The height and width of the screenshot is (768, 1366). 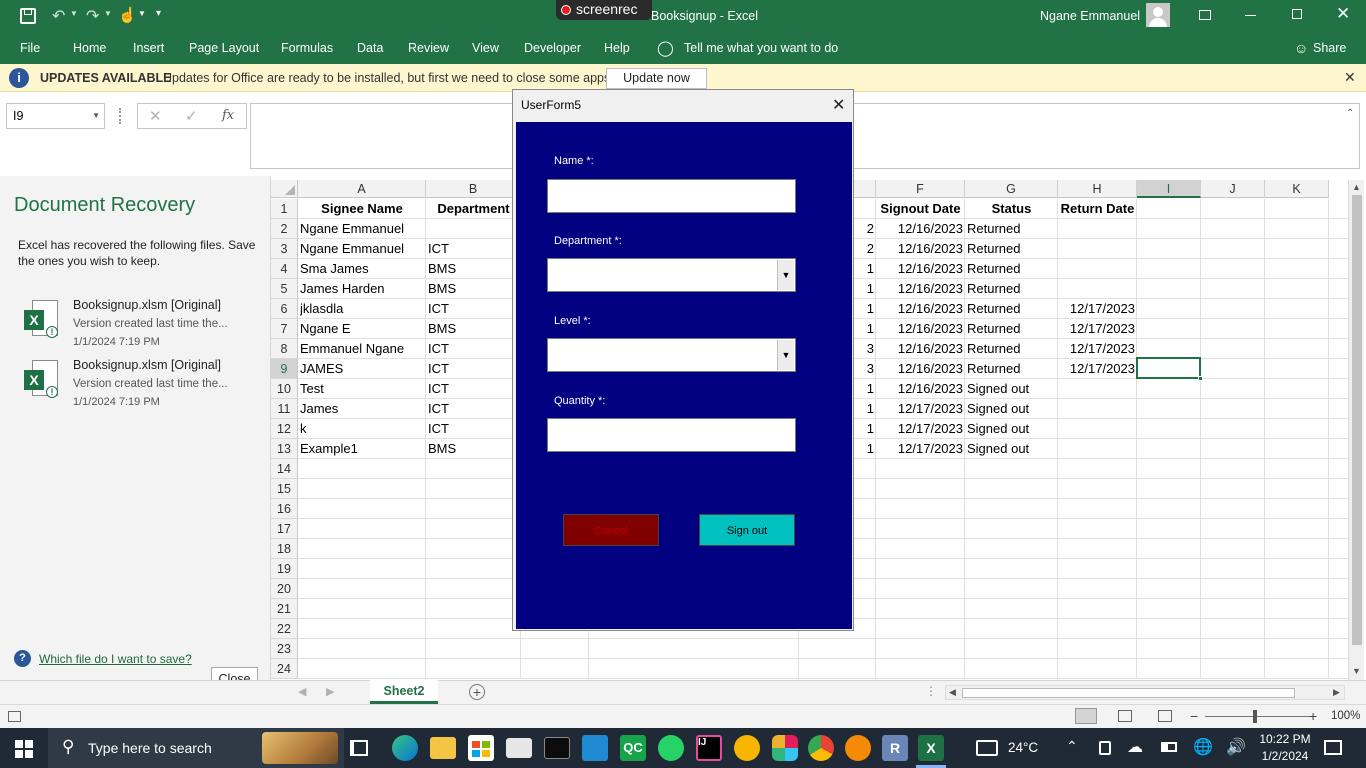 I want to click on active-cell, so click(x=1169, y=369).